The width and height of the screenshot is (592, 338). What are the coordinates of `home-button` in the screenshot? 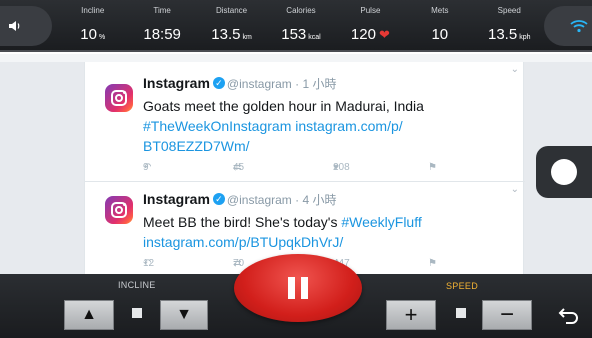 It's located at (564, 172).